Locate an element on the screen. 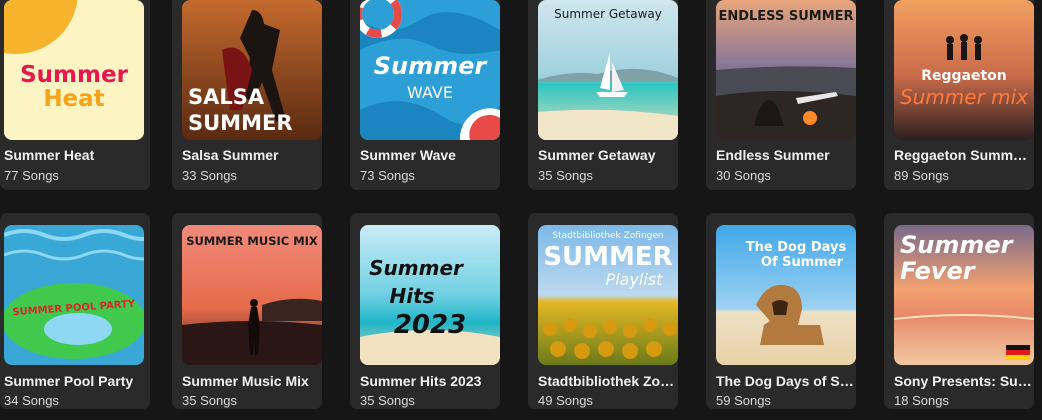 This screenshot has height=420, width=1042. playlist-card: ENDLESS SUMMER Endless Summer 30 Songs is located at coordinates (781, 95).